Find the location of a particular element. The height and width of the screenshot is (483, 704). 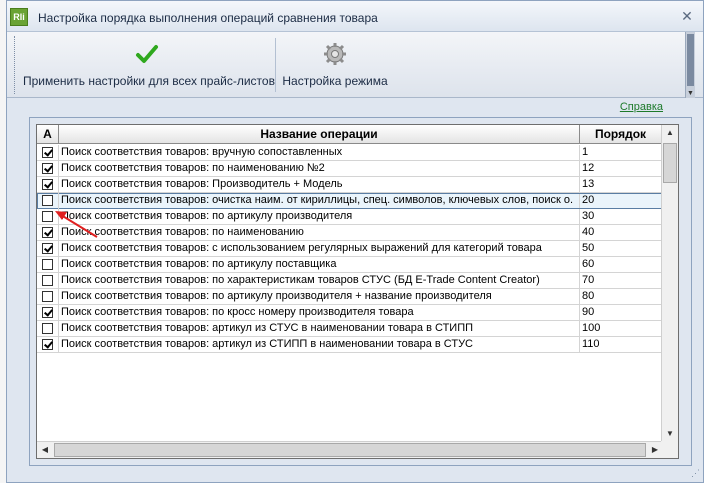

chevron-down-icon: ▼ is located at coordinates (690, 93).